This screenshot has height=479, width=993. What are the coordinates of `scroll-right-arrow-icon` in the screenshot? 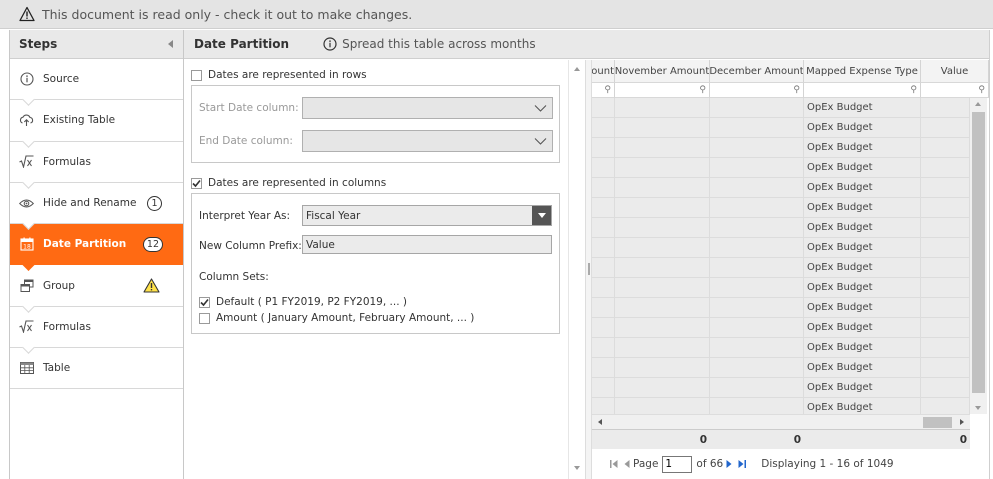 It's located at (962, 422).